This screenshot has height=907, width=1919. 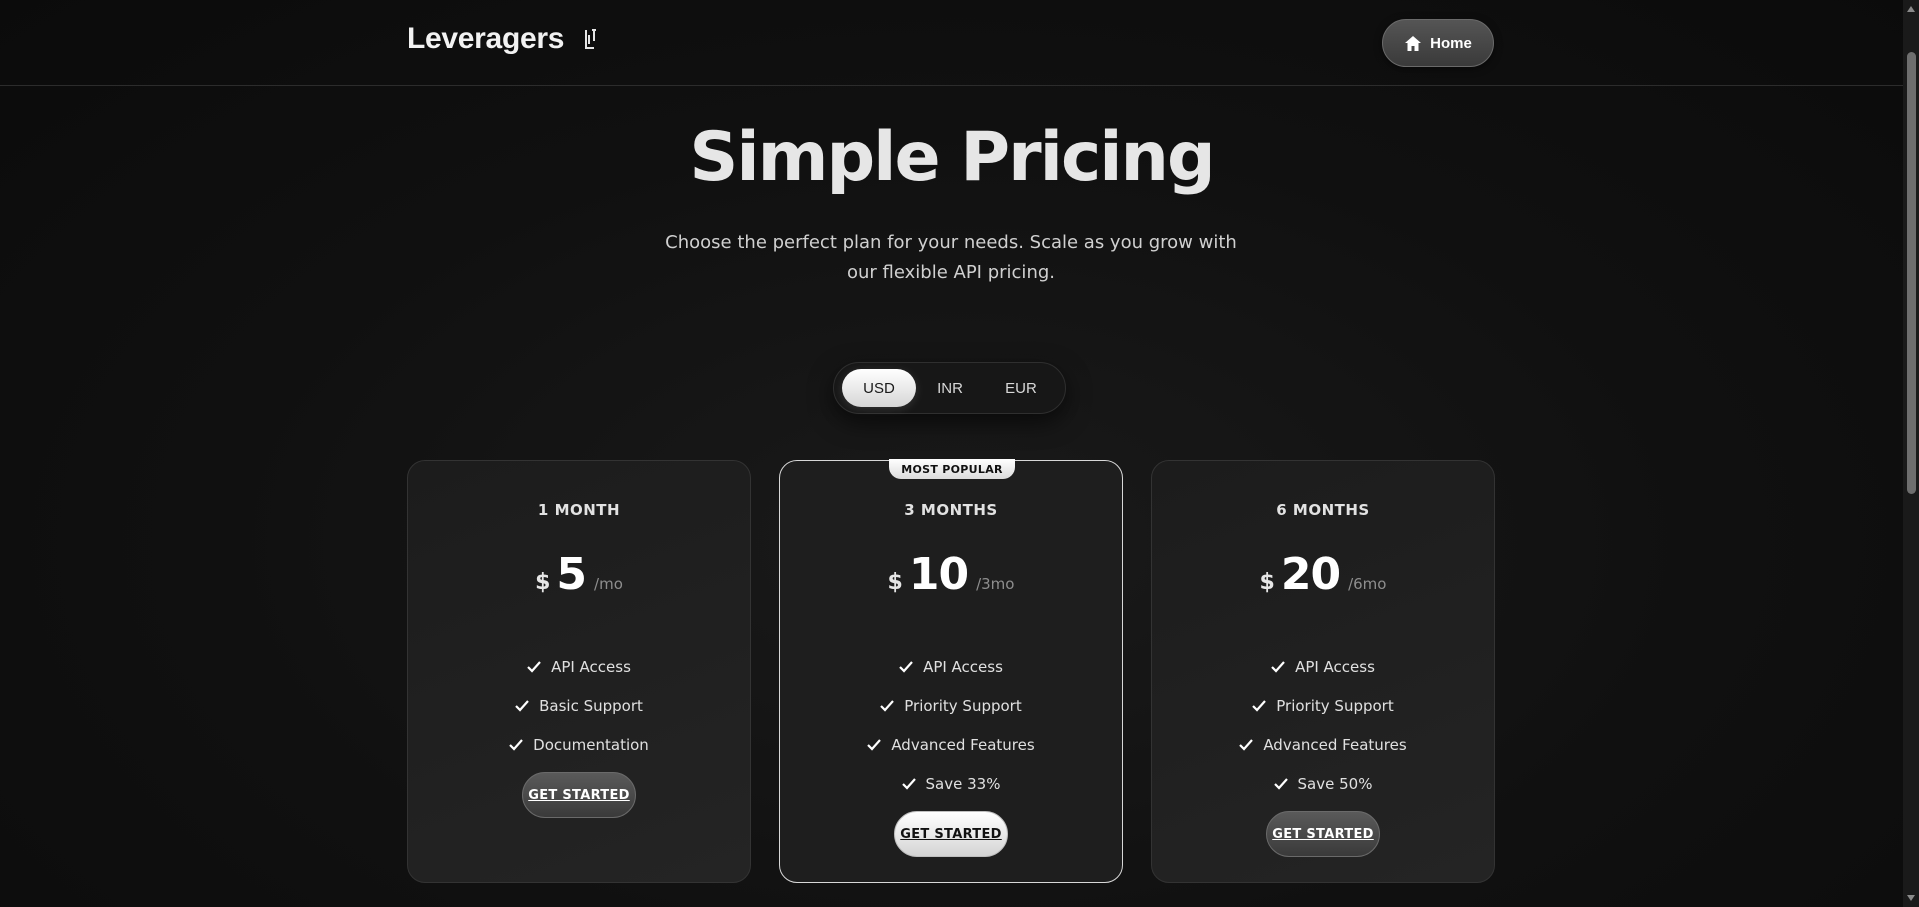 What do you see at coordinates (571, 574) in the screenshot?
I see `price-value: 5` at bounding box center [571, 574].